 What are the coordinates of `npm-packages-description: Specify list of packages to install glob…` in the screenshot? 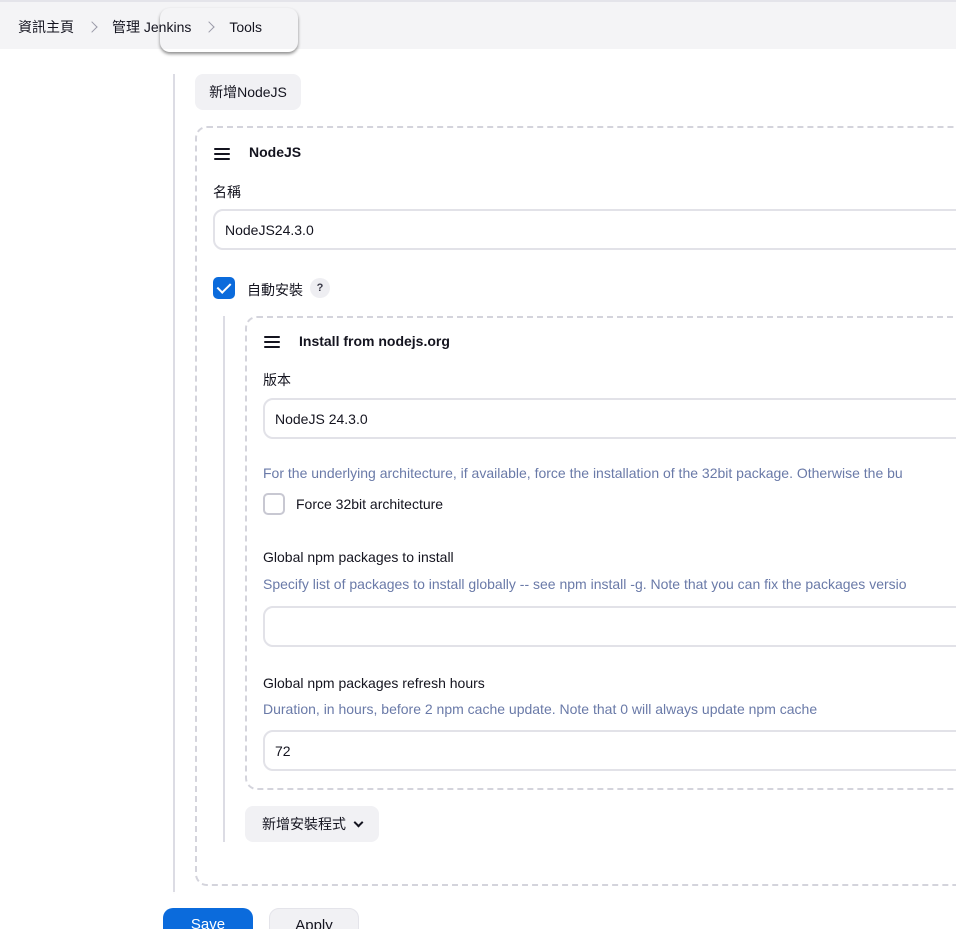 It's located at (585, 584).